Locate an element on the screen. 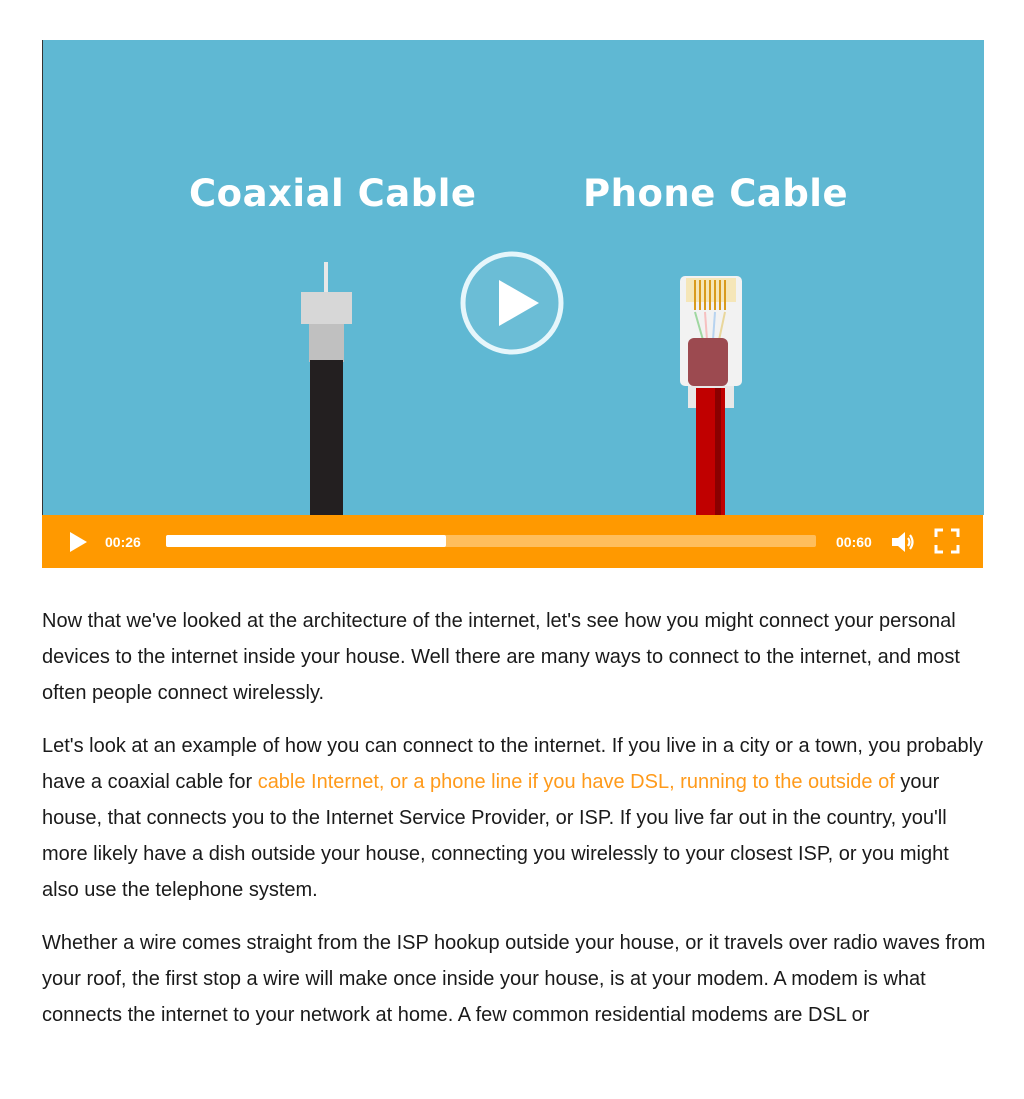 Image resolution: width=1024 pixels, height=1099 pixels. play-circle-icon is located at coordinates (512, 303).